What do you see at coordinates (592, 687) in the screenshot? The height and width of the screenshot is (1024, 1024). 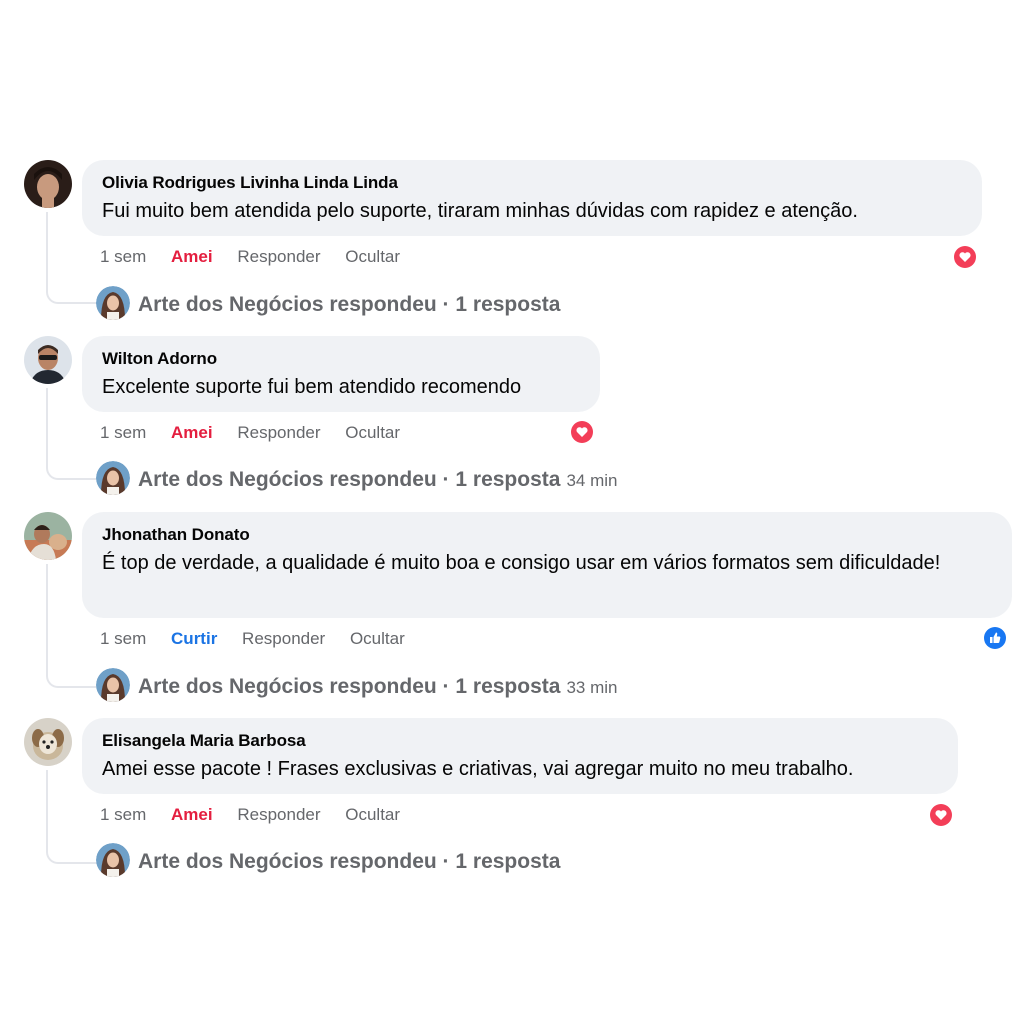 I see `reply-time: 33 min` at bounding box center [592, 687].